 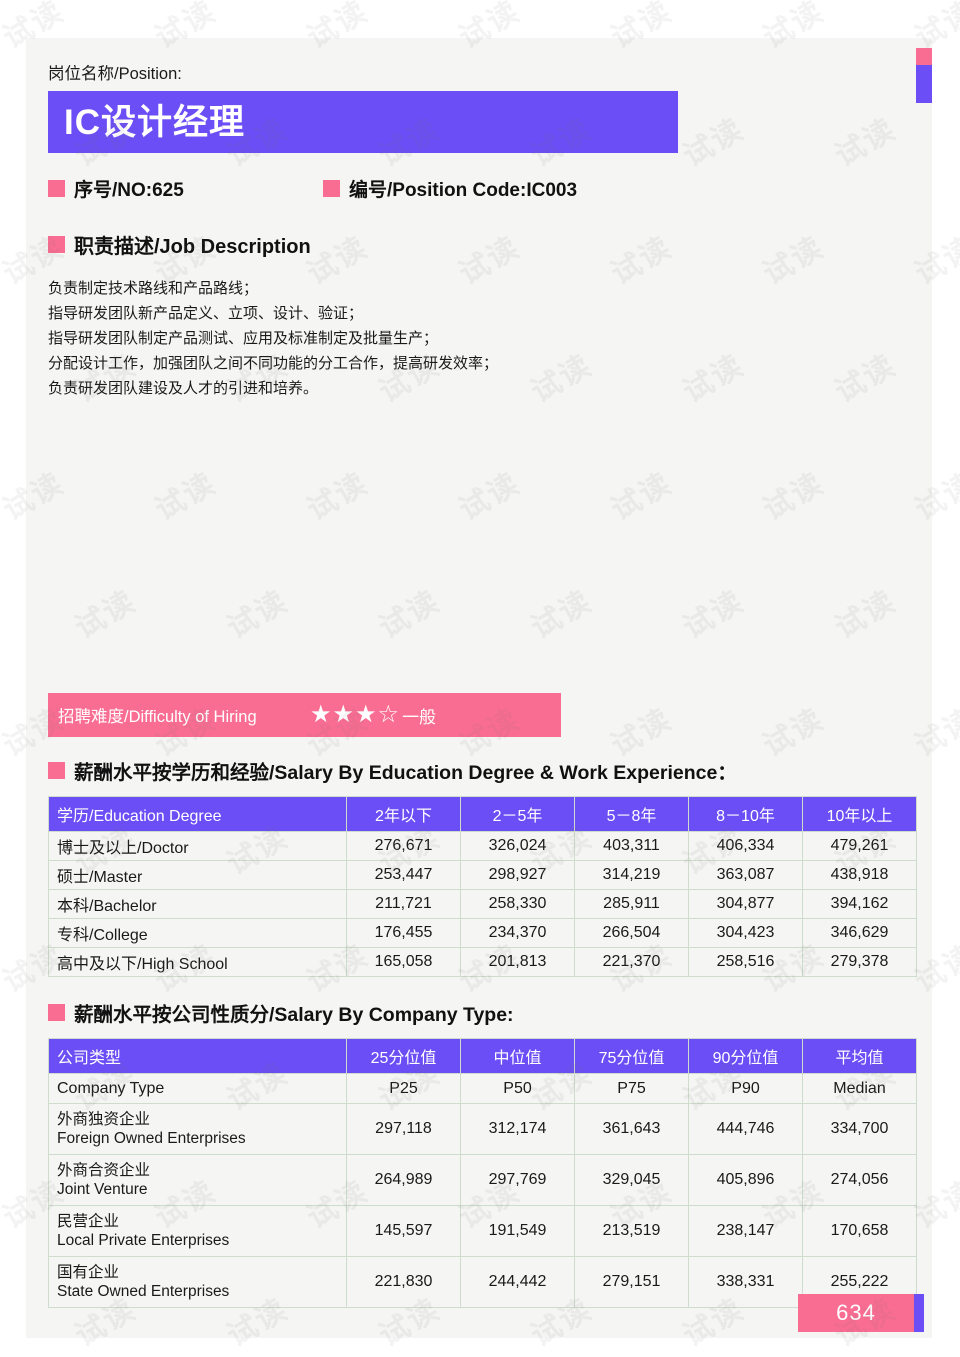 What do you see at coordinates (856, 1312) in the screenshot?
I see `page-number: 634` at bounding box center [856, 1312].